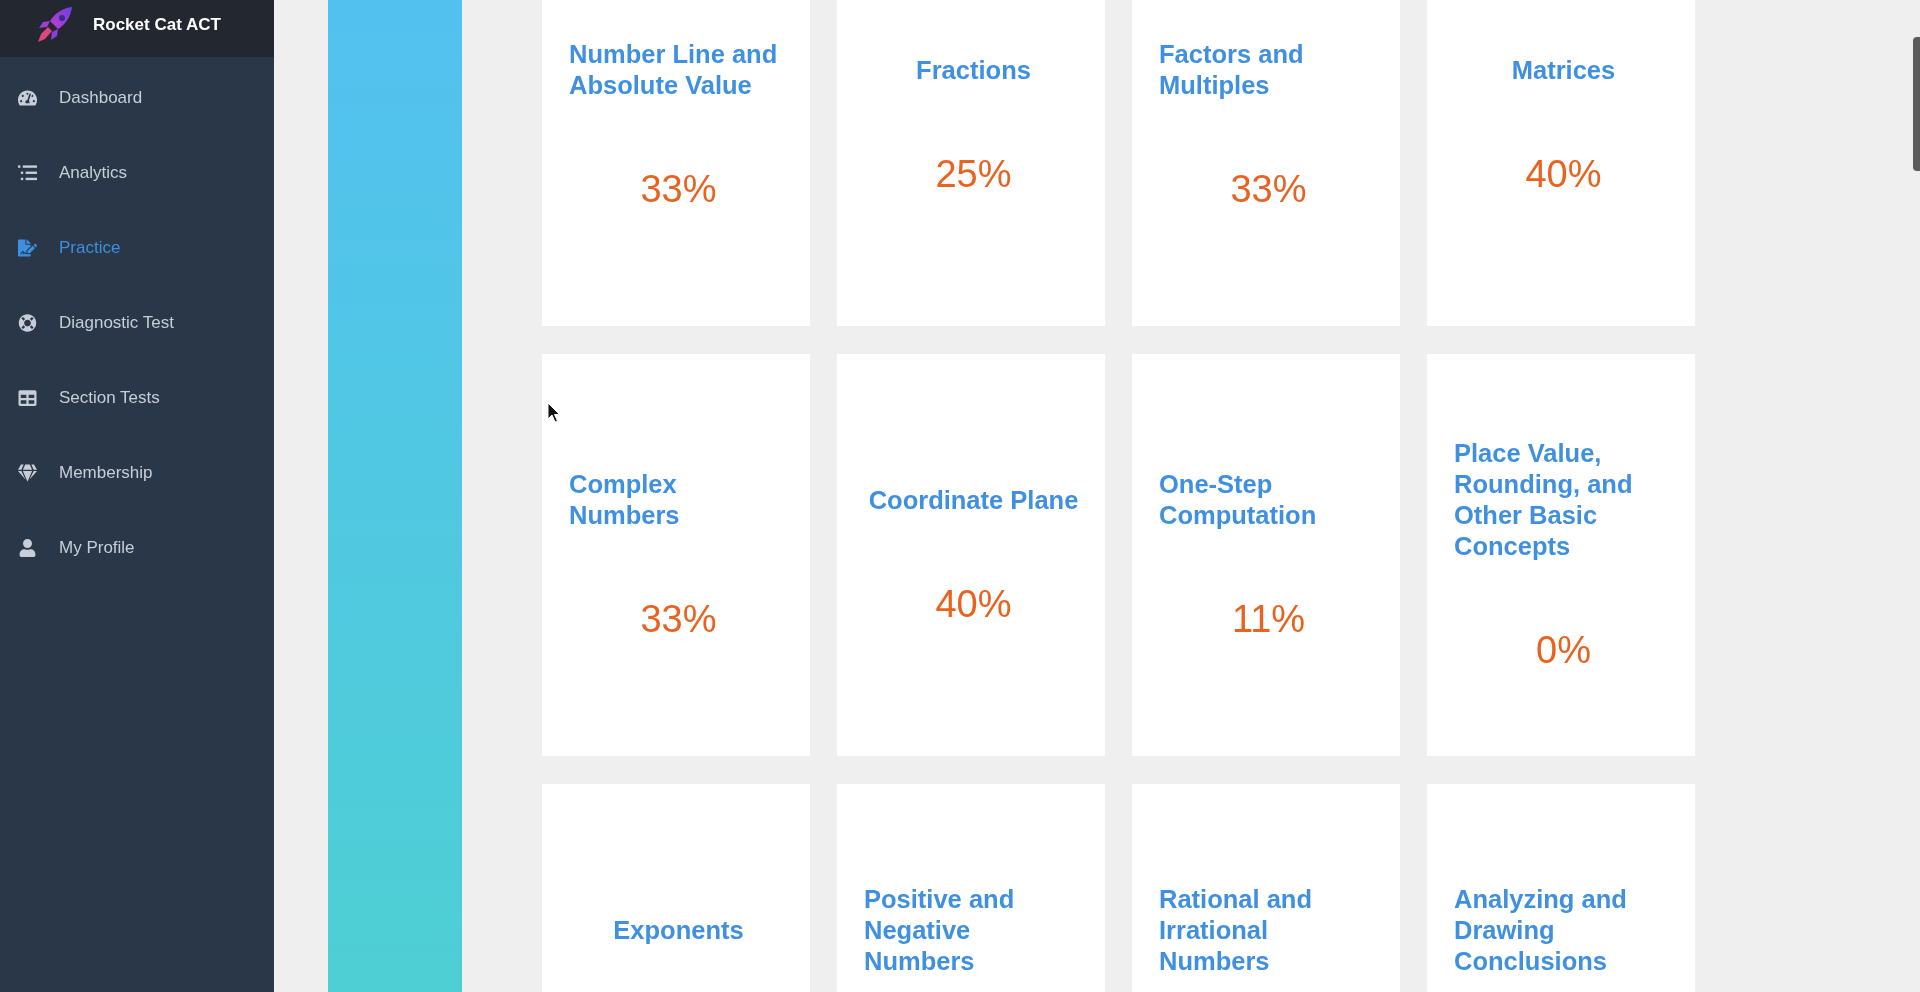 The image size is (1920, 992). I want to click on topic-title: Number Line and Absolute Value, so click(674, 70).